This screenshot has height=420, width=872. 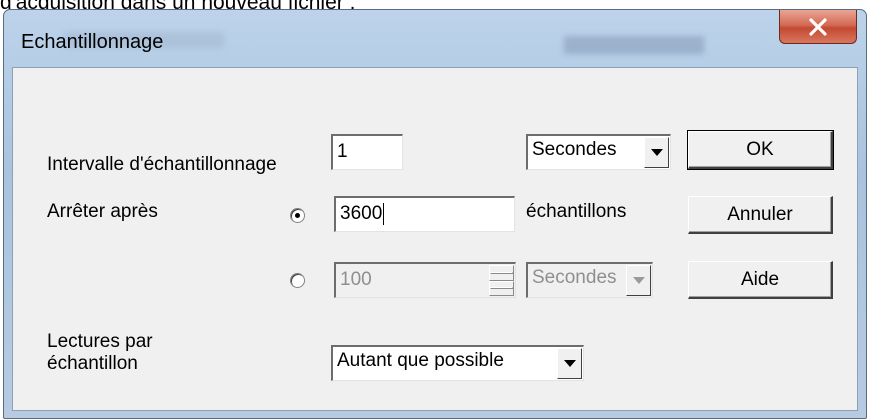 I want to click on radio-samples, so click(x=297, y=215).